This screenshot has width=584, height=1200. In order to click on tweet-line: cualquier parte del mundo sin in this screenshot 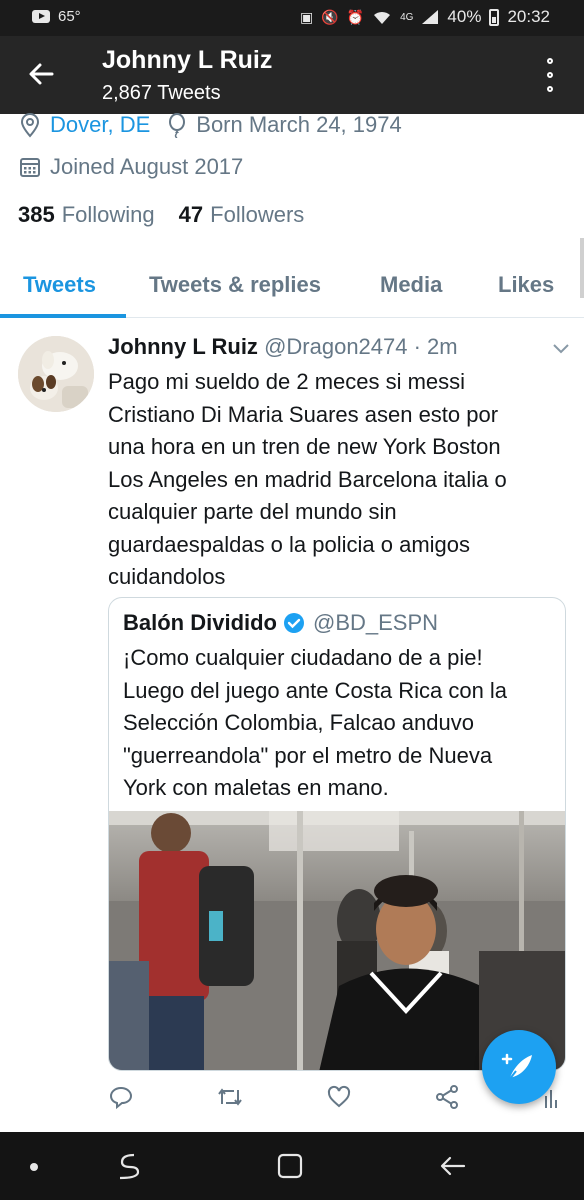, I will do `click(252, 511)`.